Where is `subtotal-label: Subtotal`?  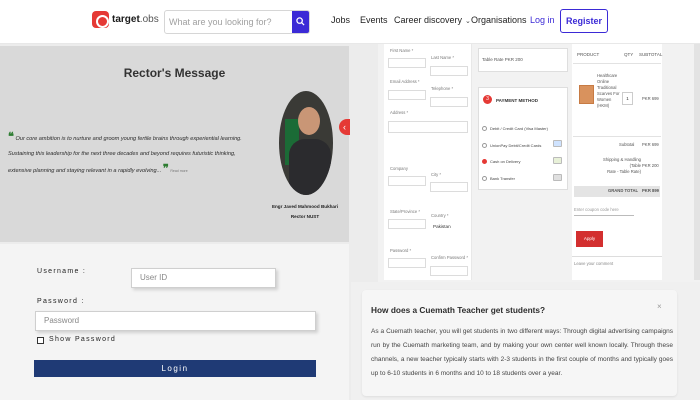 subtotal-label: Subtotal is located at coordinates (627, 144).